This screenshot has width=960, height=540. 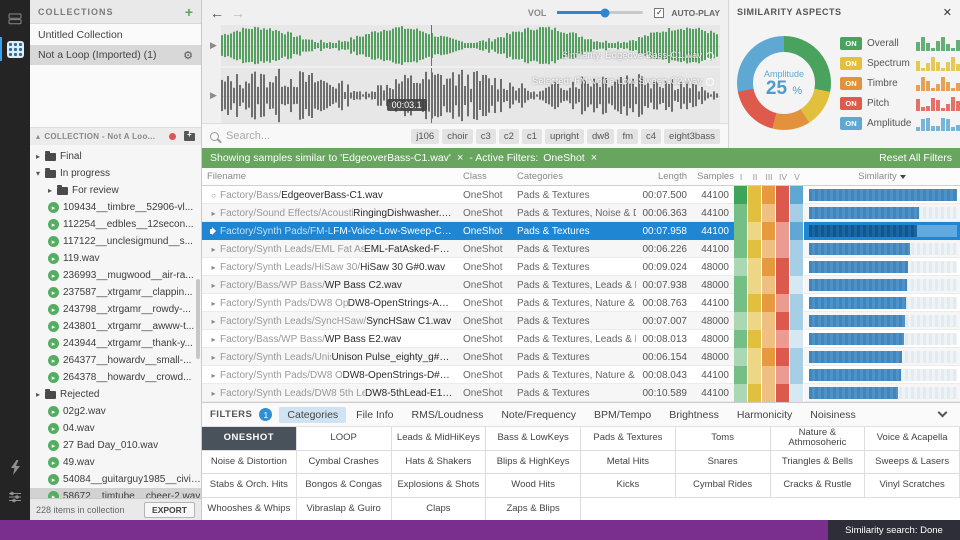 What do you see at coordinates (628, 462) in the screenshot?
I see `category-cell: Metal Hits` at bounding box center [628, 462].